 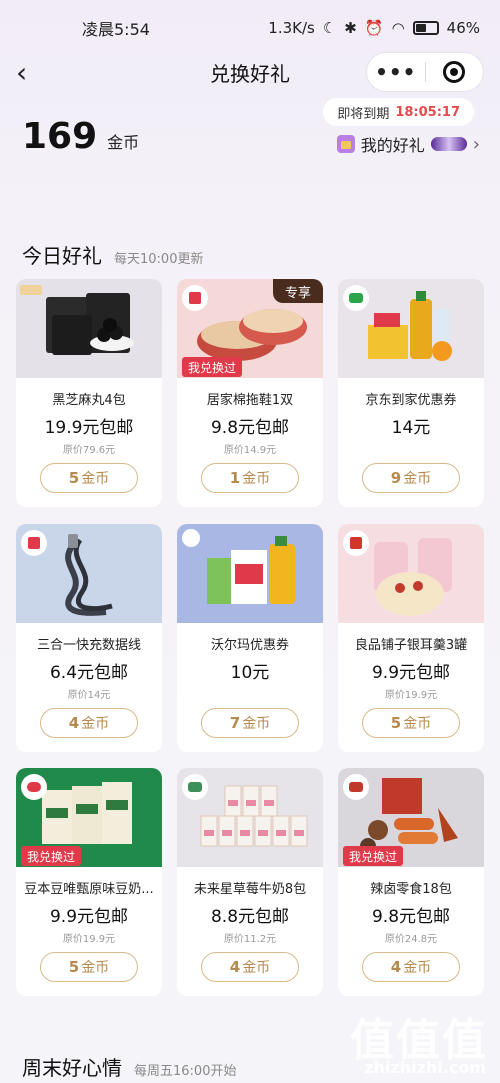 I want to click on weekend-subtitle: 每周五16:00开始, so click(x=185, y=1071).